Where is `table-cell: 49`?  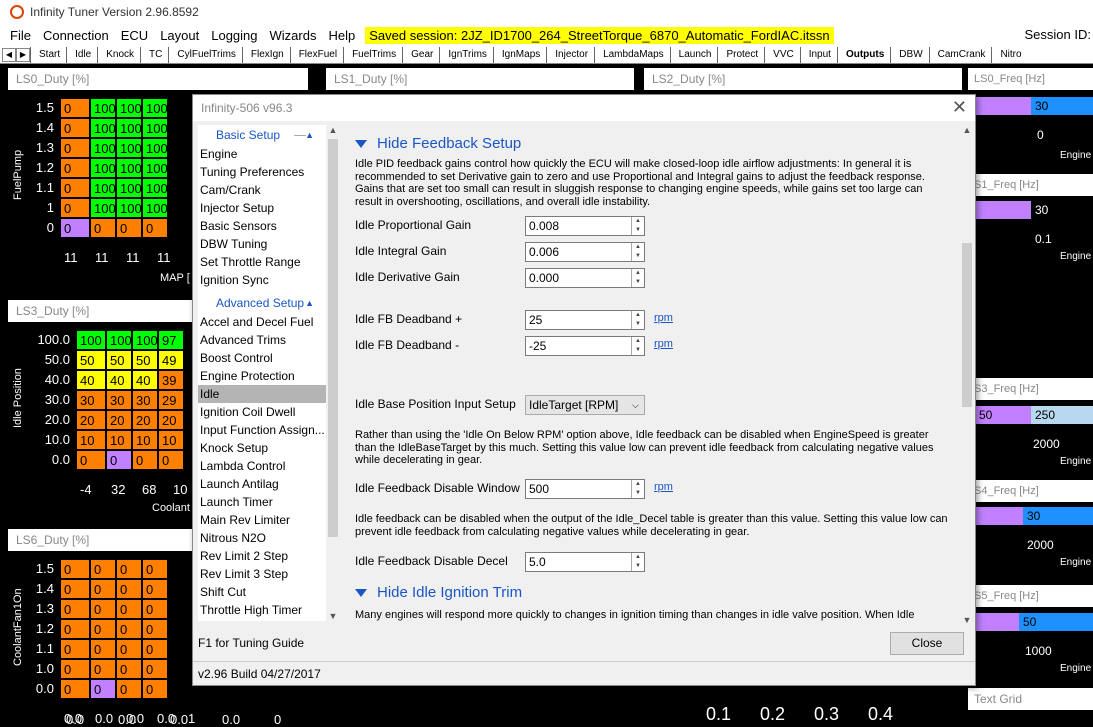
table-cell: 49 is located at coordinates (171, 360).